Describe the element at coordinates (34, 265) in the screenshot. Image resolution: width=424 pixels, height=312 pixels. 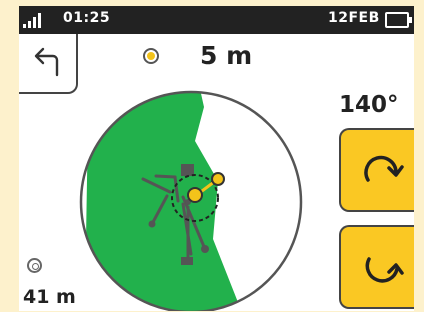
I see `distance-icon` at that location.